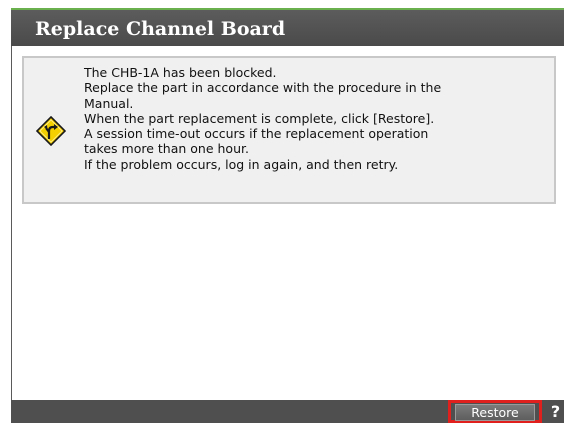 The image size is (564, 423). I want to click on warning-diamond-icon, so click(51, 131).